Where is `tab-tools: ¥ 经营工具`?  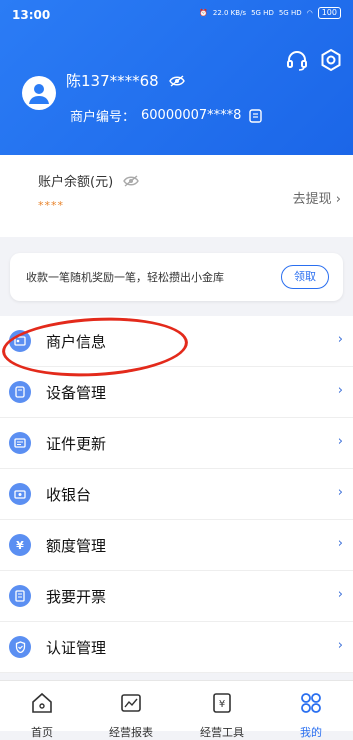
tab-tools: ¥ 经营工具 is located at coordinates (222, 715).